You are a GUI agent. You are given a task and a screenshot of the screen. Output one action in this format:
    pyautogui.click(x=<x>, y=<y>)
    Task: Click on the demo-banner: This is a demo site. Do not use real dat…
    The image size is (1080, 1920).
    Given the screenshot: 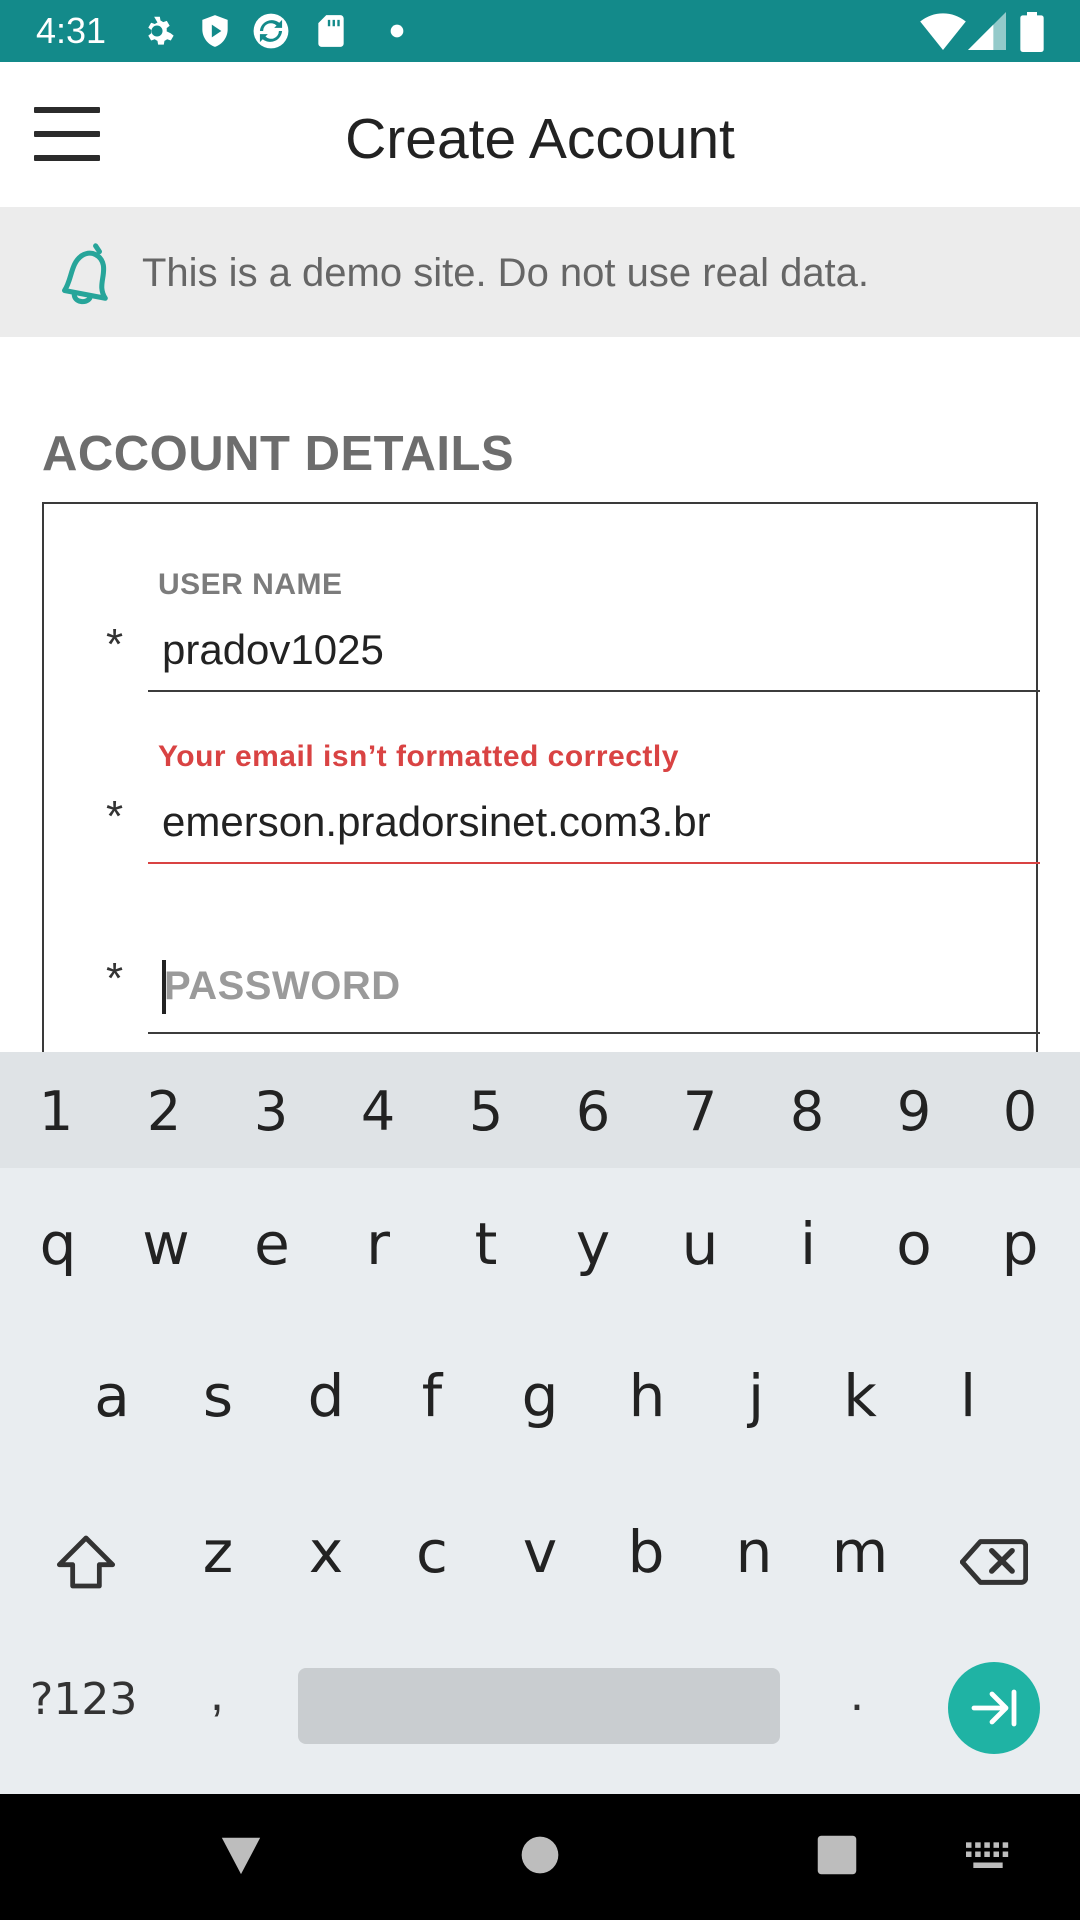 What is the action you would take?
    pyautogui.click(x=540, y=272)
    